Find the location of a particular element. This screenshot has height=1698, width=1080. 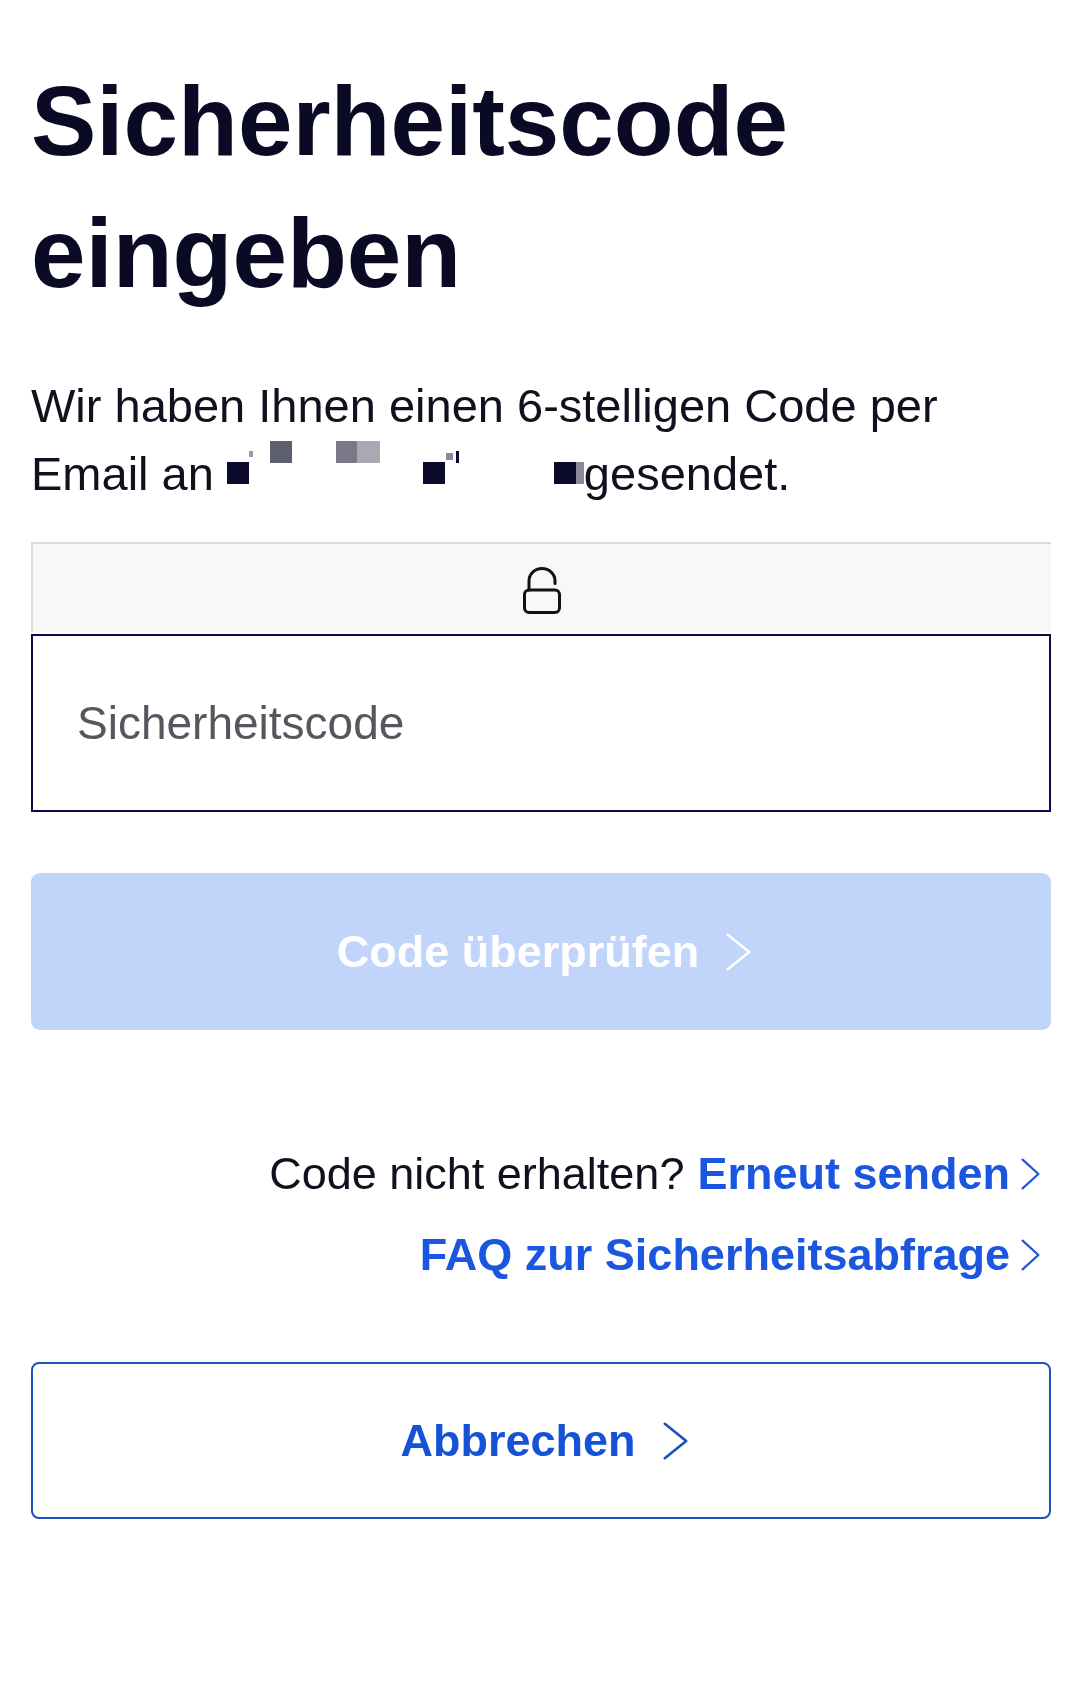

page-title: Sicherheitscode eingeben is located at coordinates (410, 187).